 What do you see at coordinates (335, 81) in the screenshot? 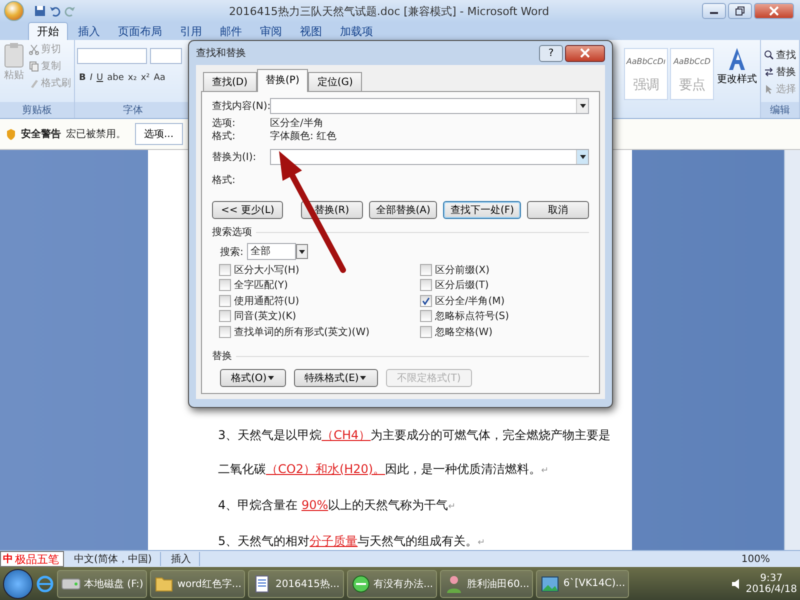
I see `dialog-tab: 定位(G)` at bounding box center [335, 81].